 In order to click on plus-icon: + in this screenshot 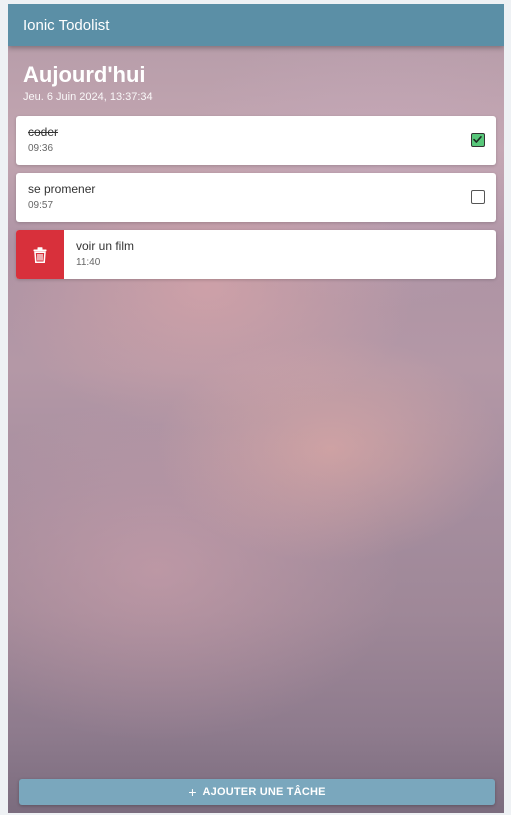, I will do `click(192, 792)`.